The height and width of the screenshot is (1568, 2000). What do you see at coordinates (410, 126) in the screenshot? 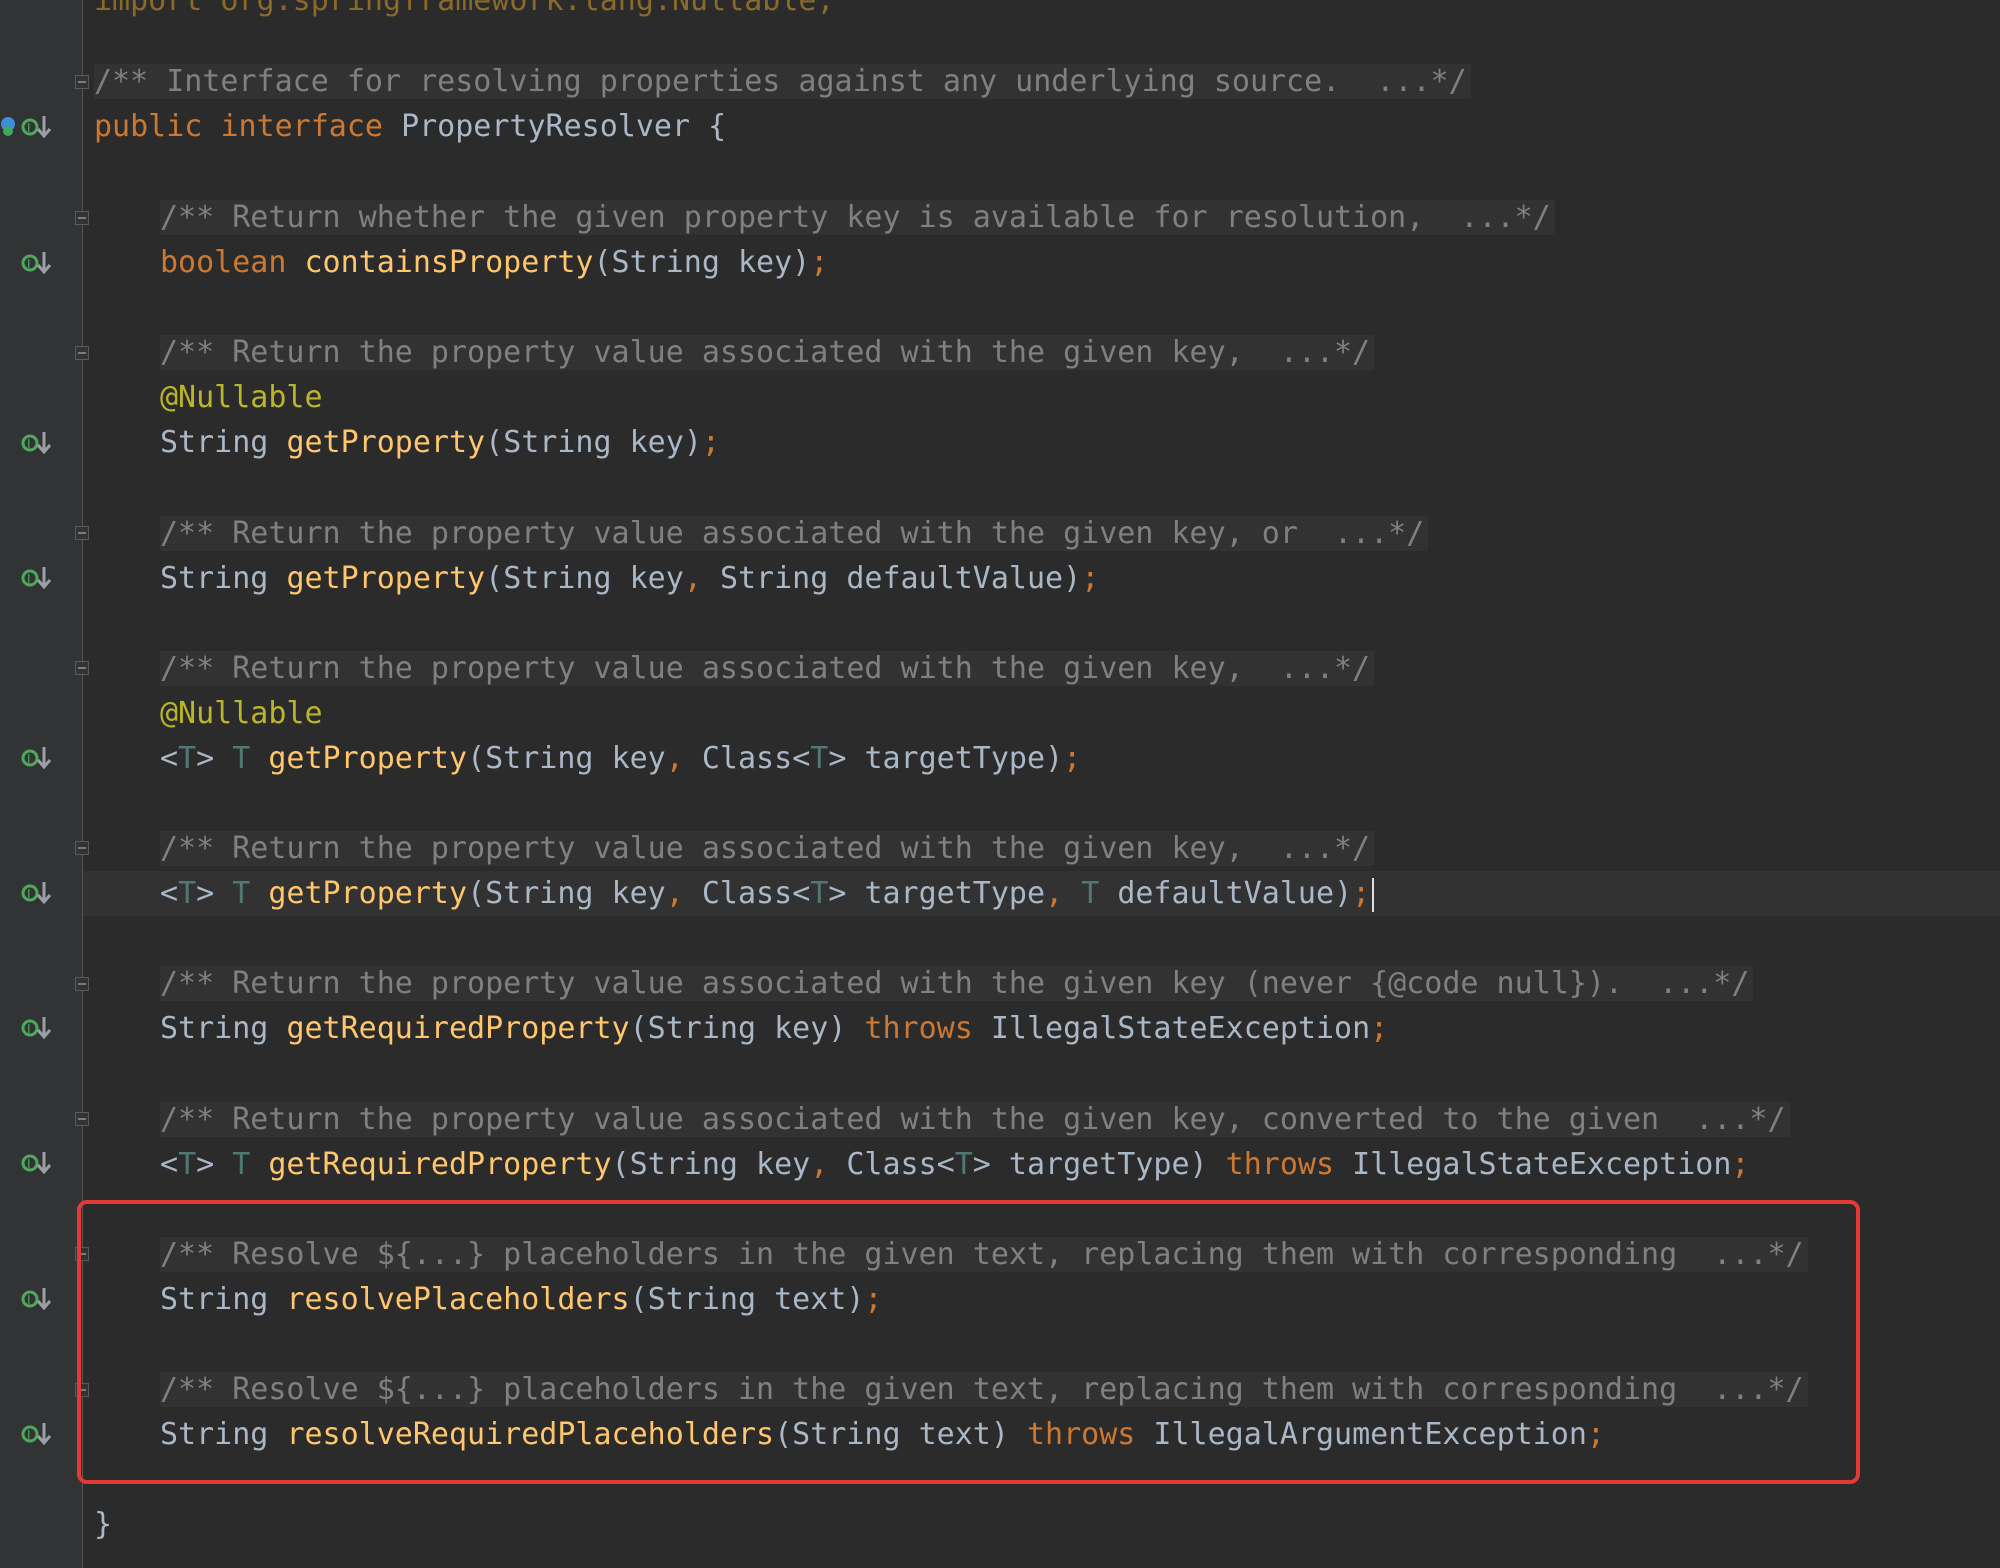
I see `code-line-interface-declaration: public interface PropertyResolver {` at bounding box center [410, 126].